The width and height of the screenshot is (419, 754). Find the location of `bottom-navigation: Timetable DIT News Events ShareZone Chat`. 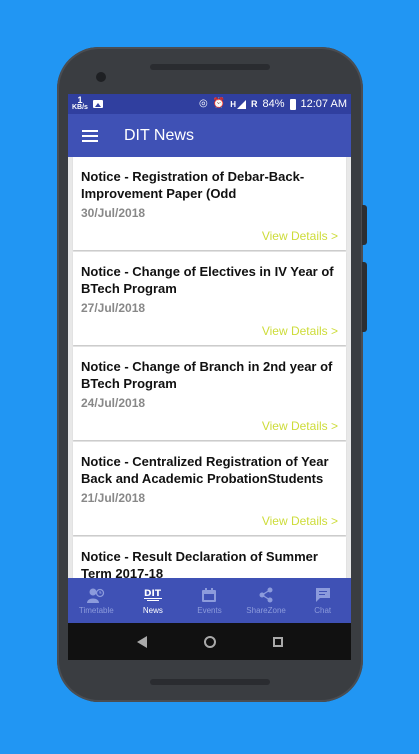

bottom-navigation: Timetable DIT News Events ShareZone Chat is located at coordinates (209, 600).